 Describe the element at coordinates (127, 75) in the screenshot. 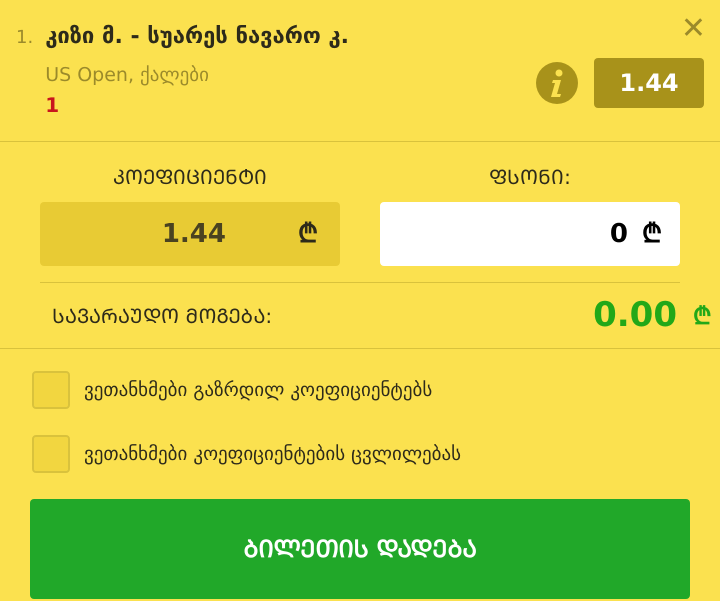

I see `tournament-name: US Open, ქალები` at that location.